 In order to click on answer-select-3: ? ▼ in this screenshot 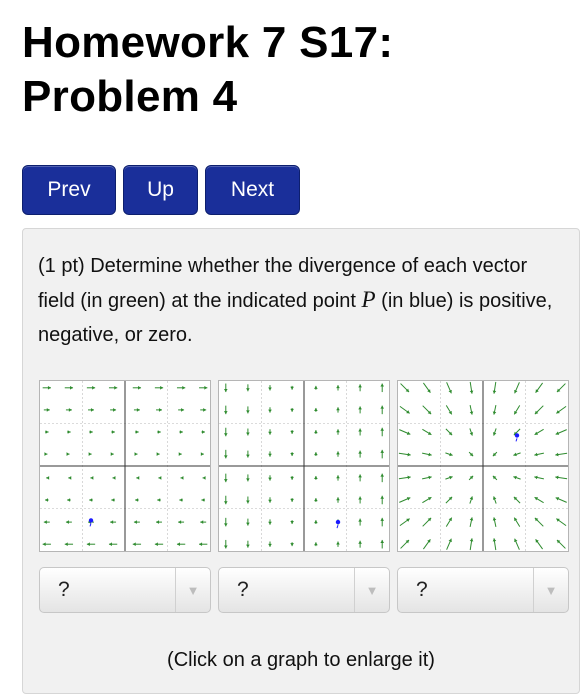, I will do `click(483, 590)`.